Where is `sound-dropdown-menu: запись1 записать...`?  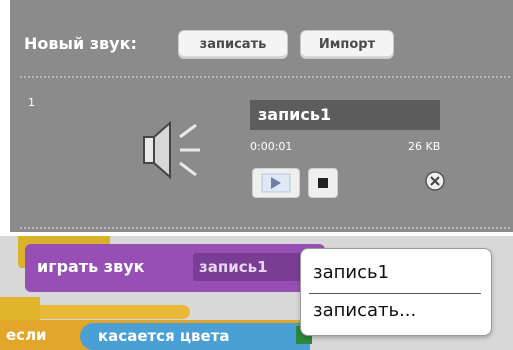
sound-dropdown-menu: запись1 записать... is located at coordinates (396, 292).